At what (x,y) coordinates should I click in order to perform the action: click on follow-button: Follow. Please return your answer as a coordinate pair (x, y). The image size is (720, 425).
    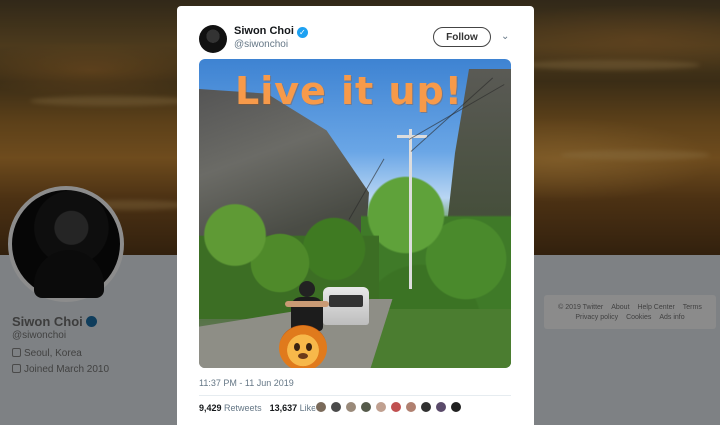
    Looking at the image, I should click on (462, 37).